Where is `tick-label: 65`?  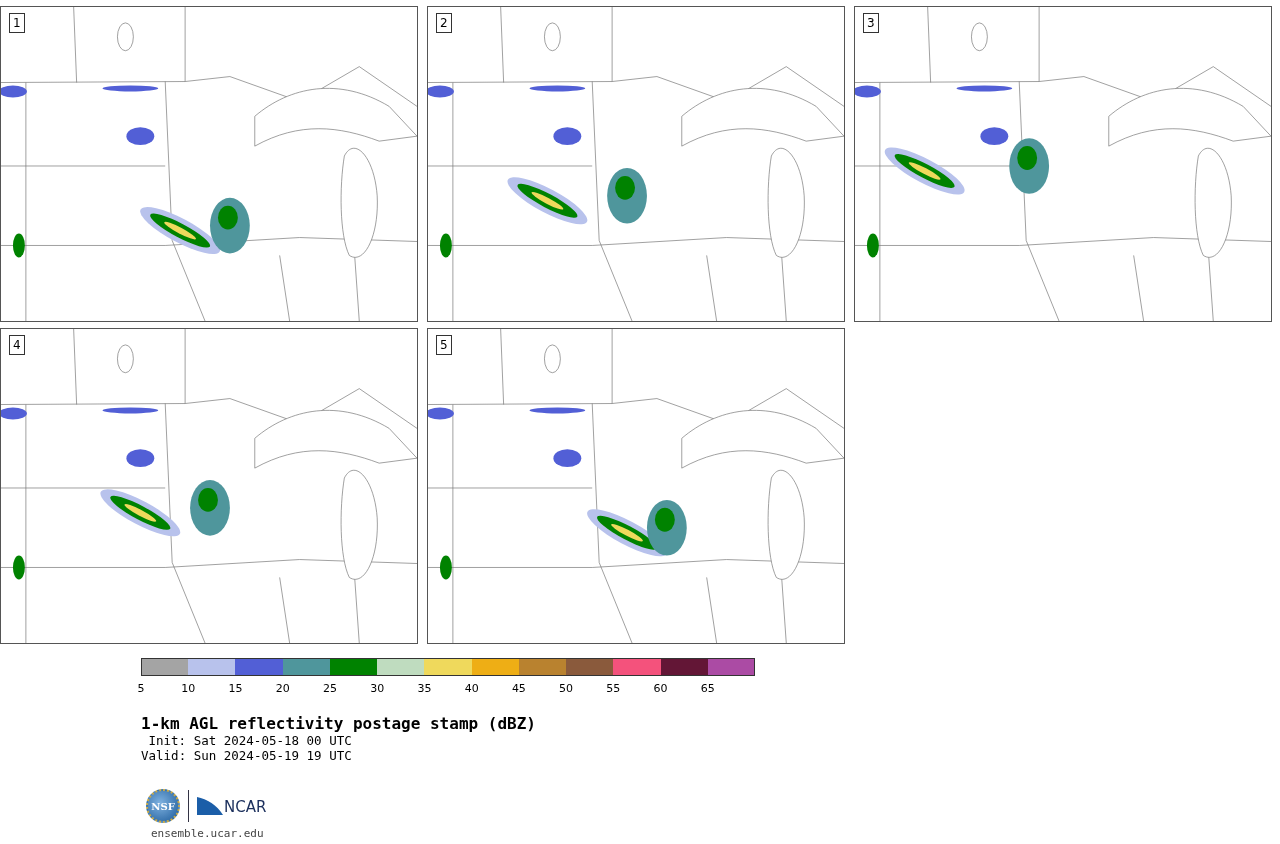
tick-label: 65 is located at coordinates (707, 688).